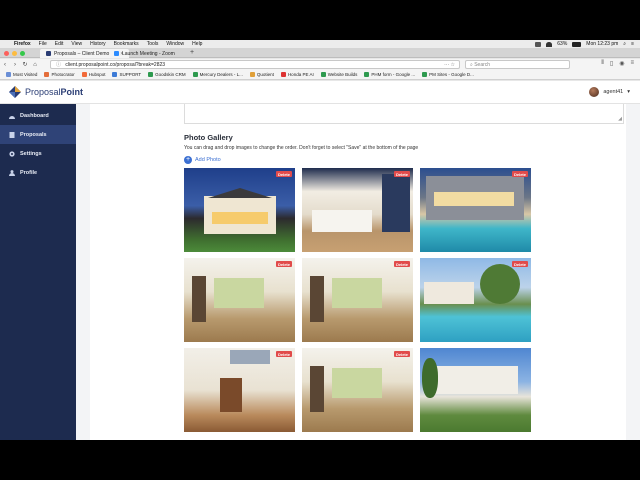 The width and height of the screenshot is (640, 480). I want to click on sidebar-item-settings: Settings, so click(38, 153).